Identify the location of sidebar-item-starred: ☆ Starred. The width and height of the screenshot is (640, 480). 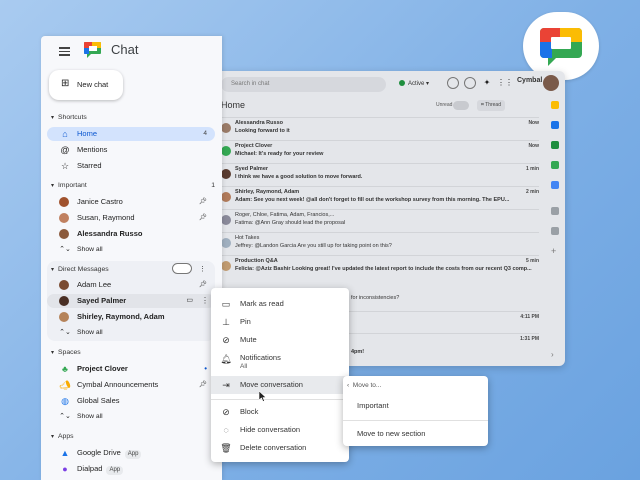
(131, 166).